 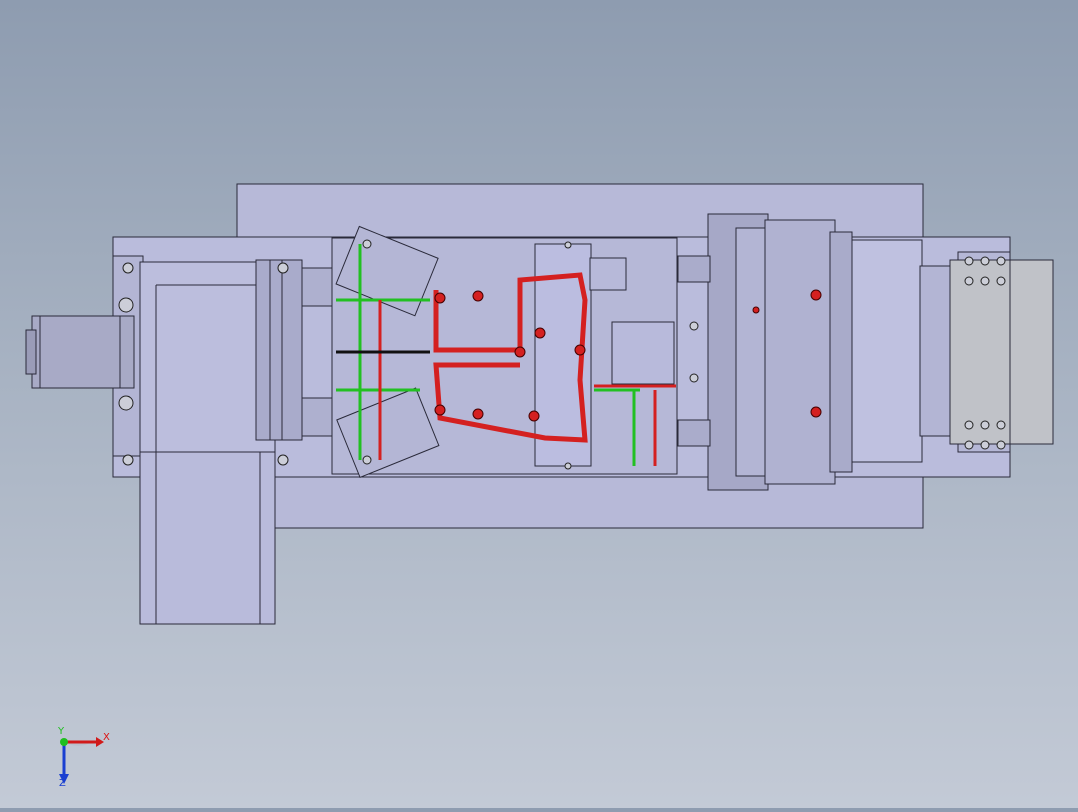 I want to click on motor-right, so click(x=1001, y=352).